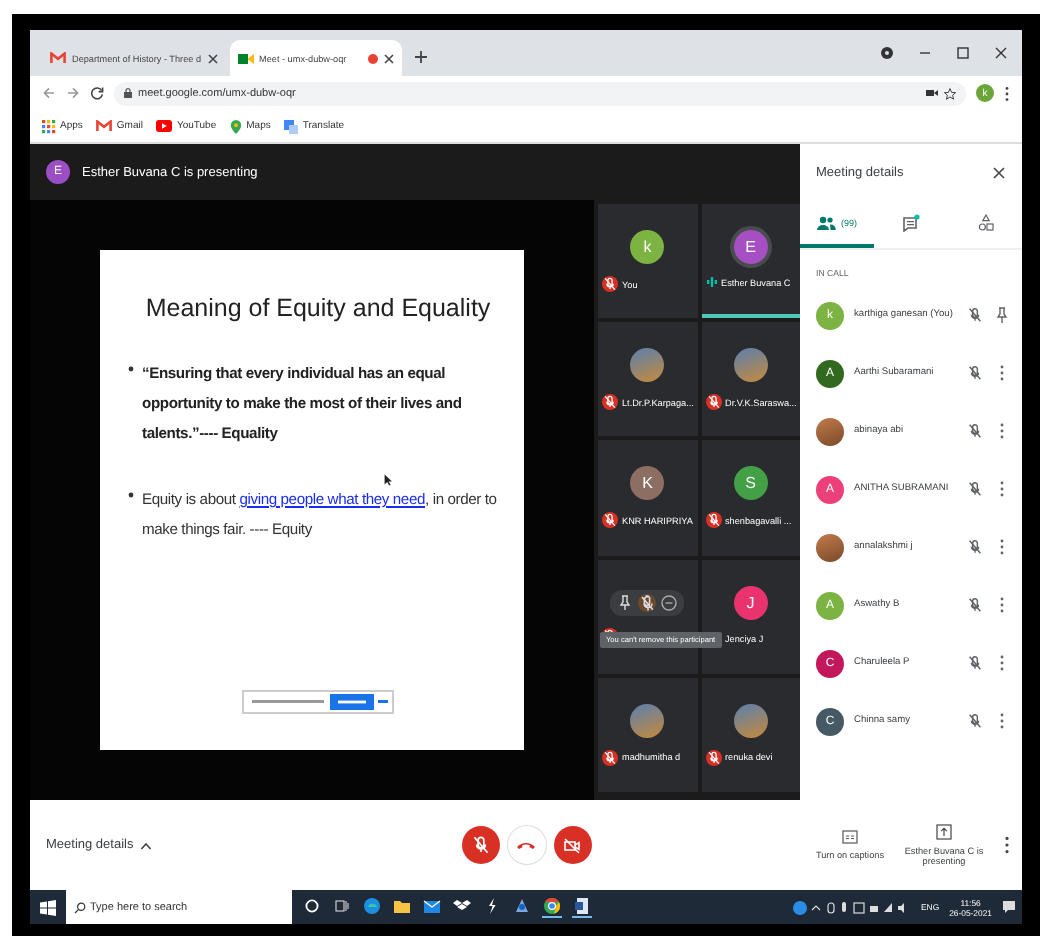  Describe the element at coordinates (145, 845) in the screenshot. I see `caret-up-icon` at that location.